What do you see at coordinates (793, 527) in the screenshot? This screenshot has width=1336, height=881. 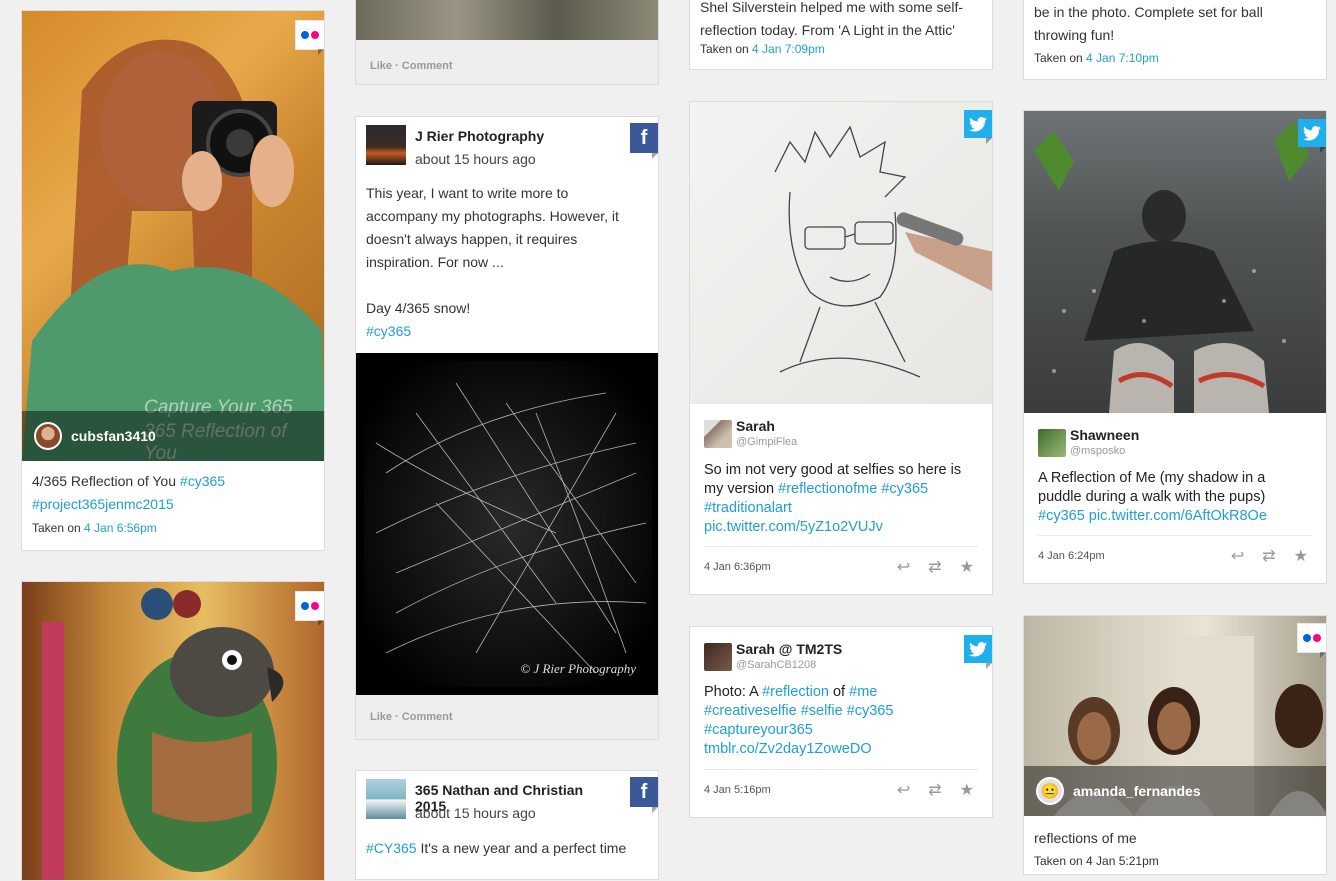 I see `tweet-media-link: pic.twitter.com/5yZ1o2VUJv` at bounding box center [793, 527].